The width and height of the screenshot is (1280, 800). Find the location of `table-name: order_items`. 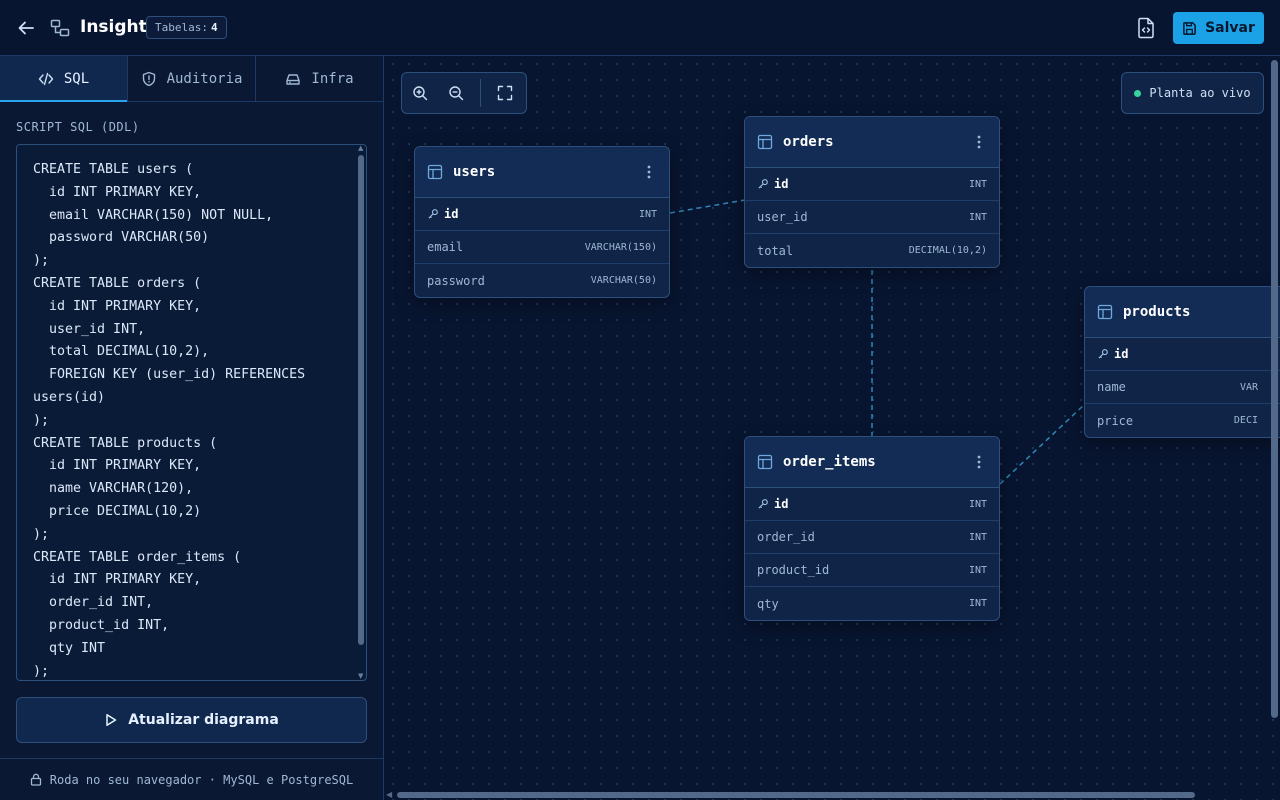

table-name: order_items is located at coordinates (829, 462).